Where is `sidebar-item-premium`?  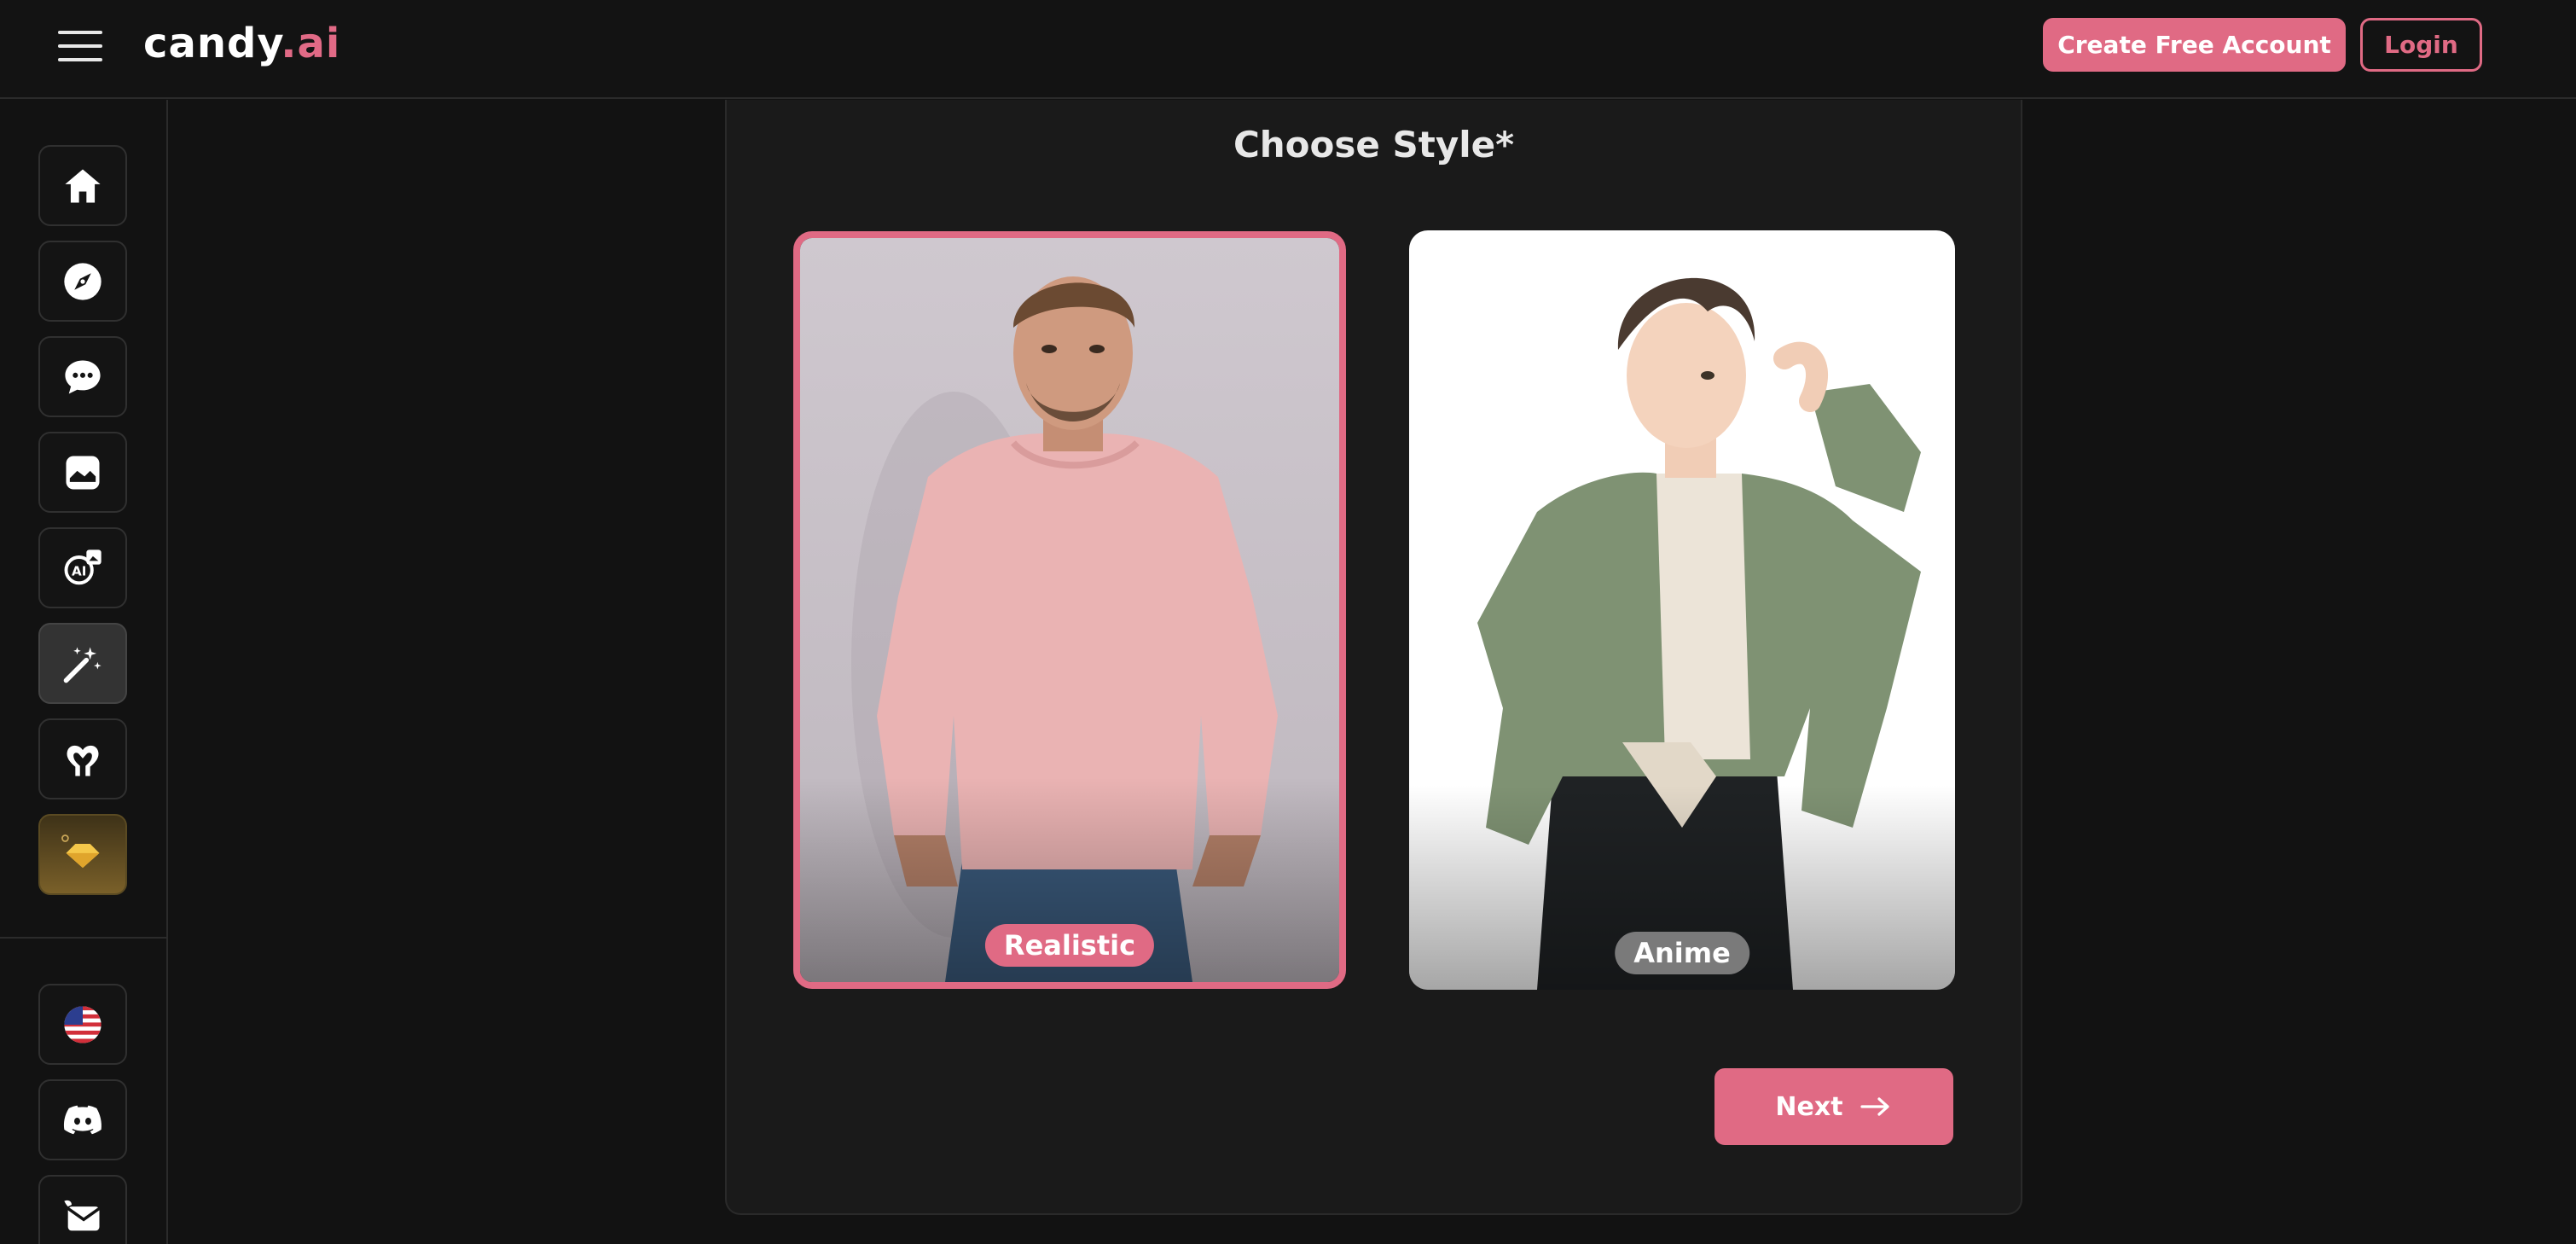 sidebar-item-premium is located at coordinates (82, 854).